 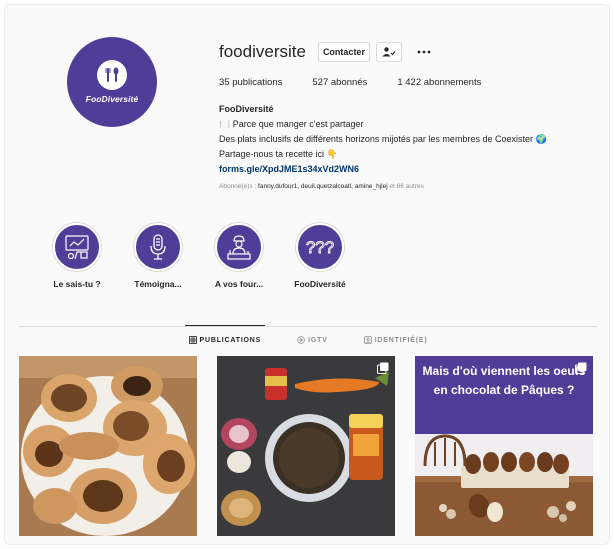 What do you see at coordinates (439, 82) in the screenshot?
I see `following-count: 1 422 abonnements` at bounding box center [439, 82].